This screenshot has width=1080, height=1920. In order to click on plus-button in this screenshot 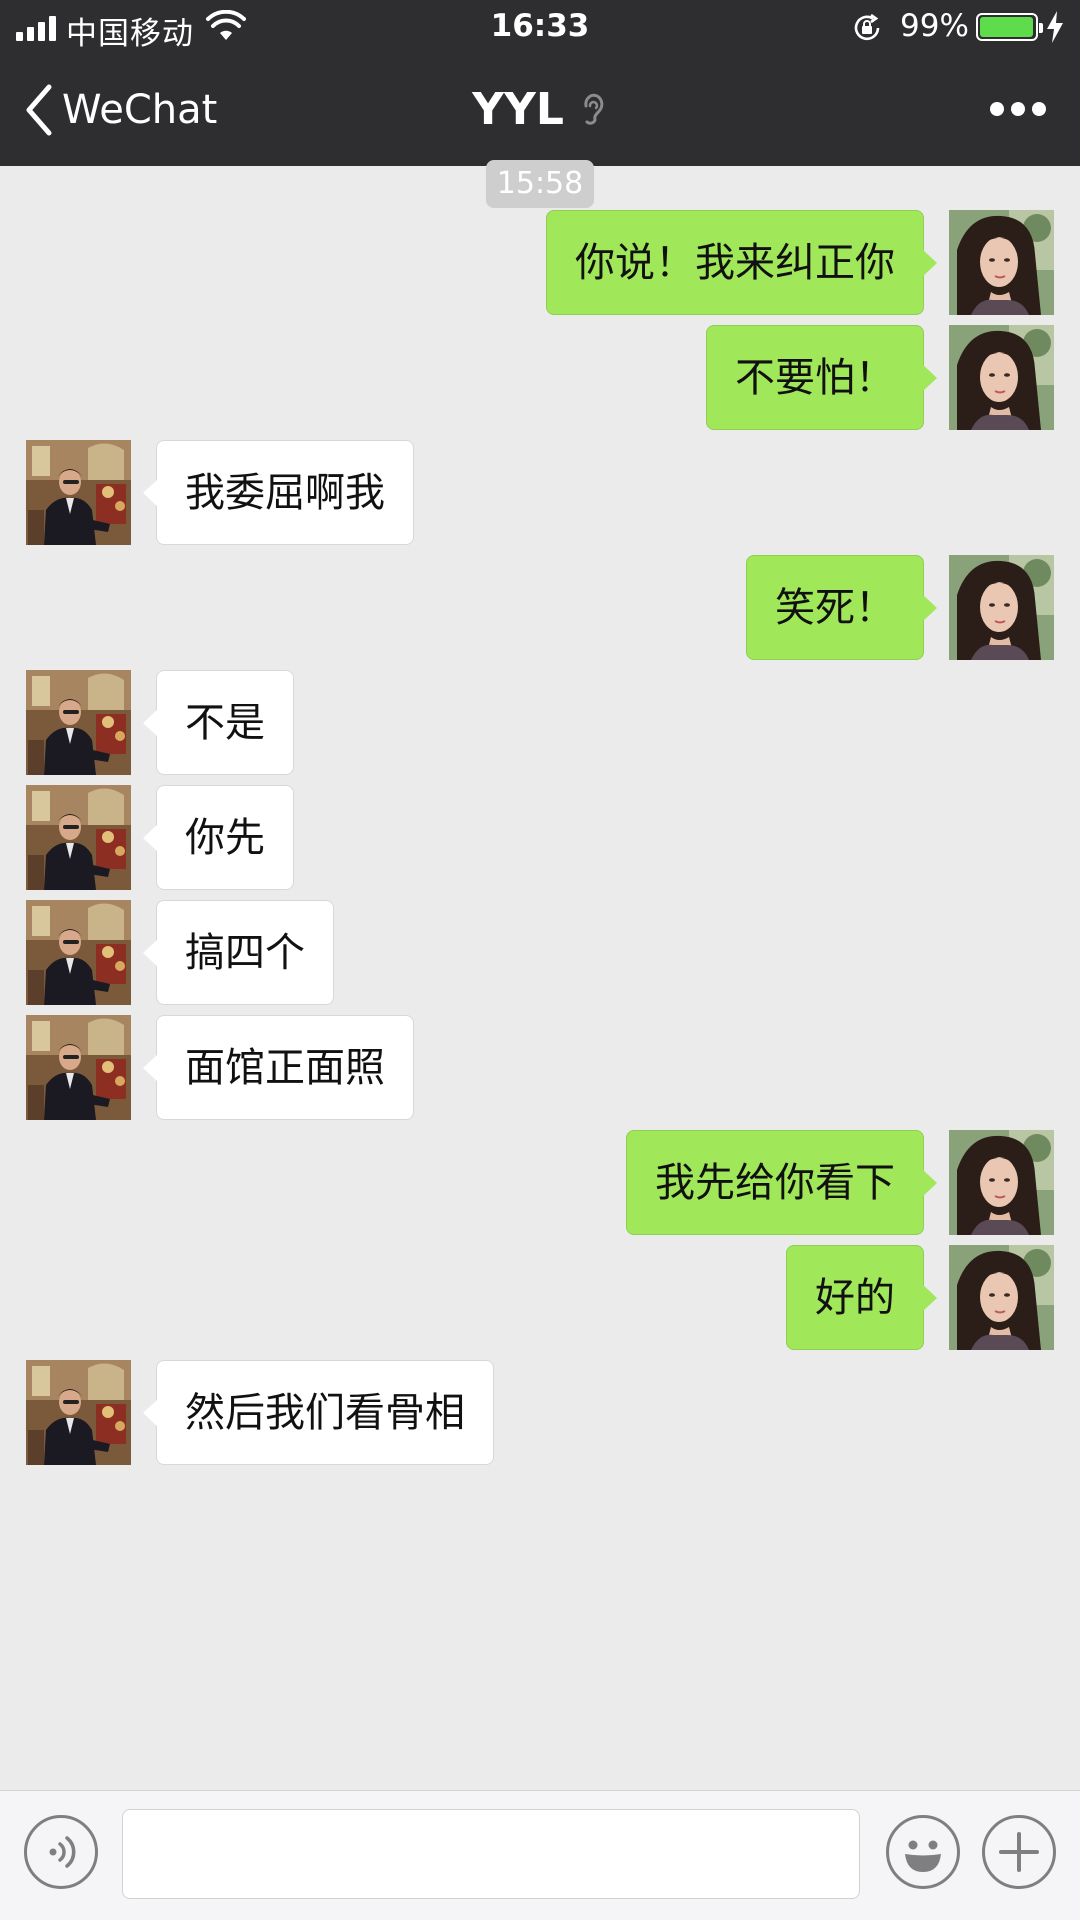, I will do `click(1019, 1852)`.